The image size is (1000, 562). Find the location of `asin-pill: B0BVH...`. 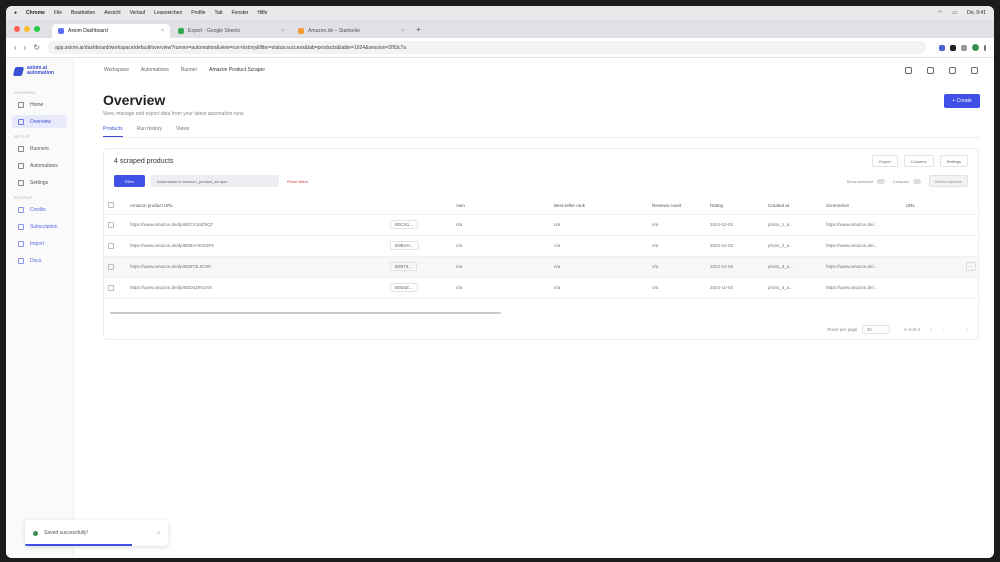

asin-pill: B0BVH... is located at coordinates (404, 245).